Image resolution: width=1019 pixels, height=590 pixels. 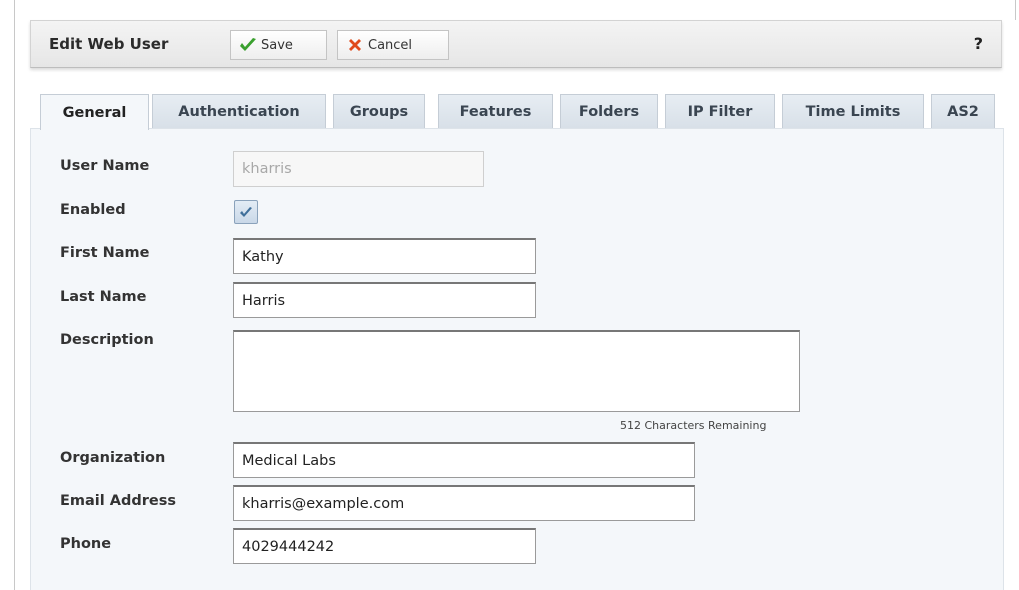 I want to click on save-button: Save, so click(x=278, y=45).